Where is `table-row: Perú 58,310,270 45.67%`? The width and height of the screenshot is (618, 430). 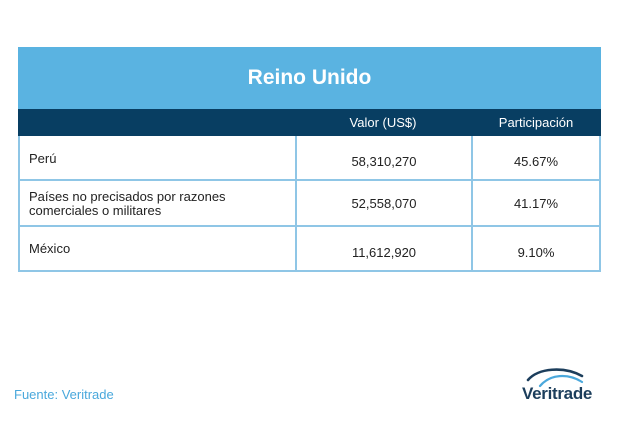 table-row: Perú 58,310,270 45.67% is located at coordinates (309, 157).